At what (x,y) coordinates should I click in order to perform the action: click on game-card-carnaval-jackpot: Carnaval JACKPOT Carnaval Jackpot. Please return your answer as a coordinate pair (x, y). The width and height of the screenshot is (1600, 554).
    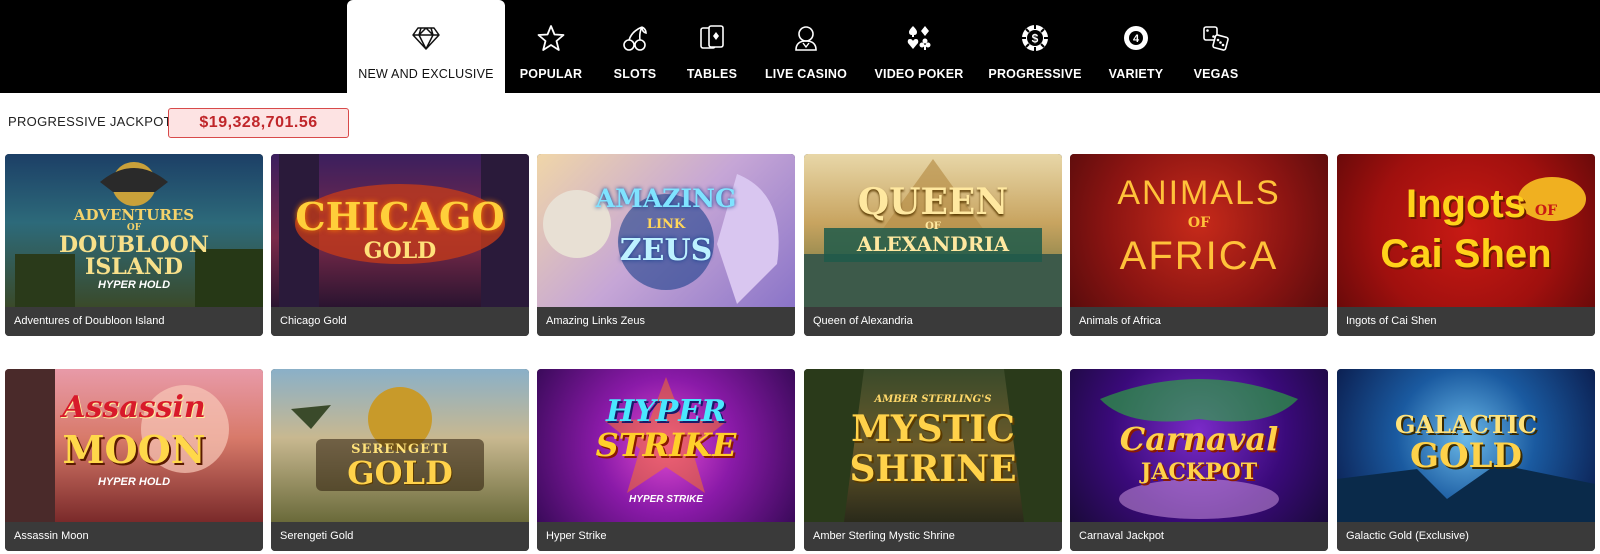
    Looking at the image, I should click on (1199, 460).